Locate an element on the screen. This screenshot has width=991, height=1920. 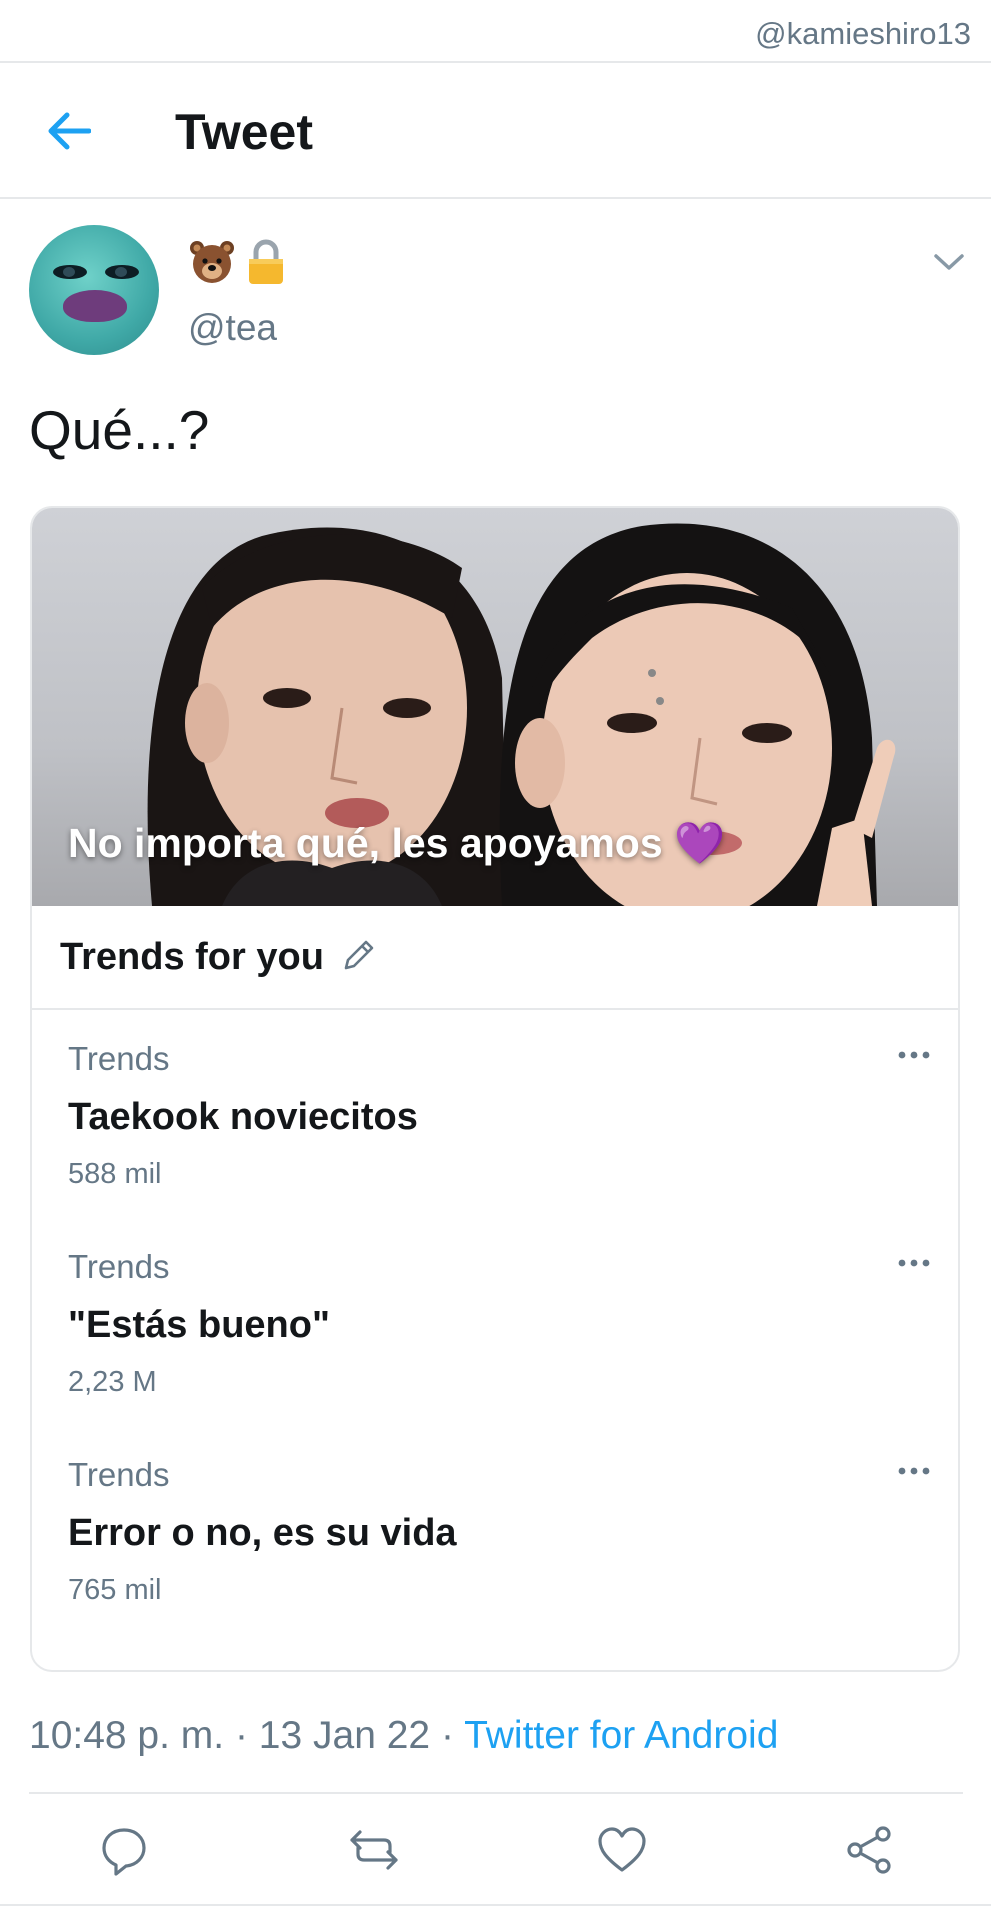
trend-item: Trends Error o no, es su vida 765 mil is located at coordinates (495, 1532).